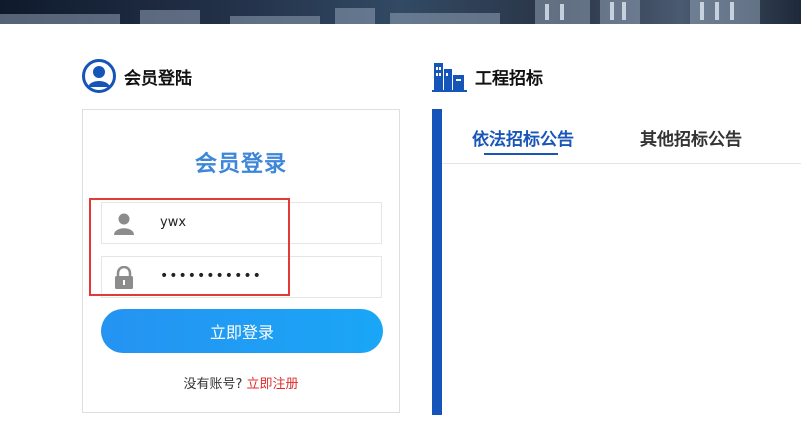  What do you see at coordinates (211, 276) in the screenshot?
I see `password-value: •••••••••••` at bounding box center [211, 276].